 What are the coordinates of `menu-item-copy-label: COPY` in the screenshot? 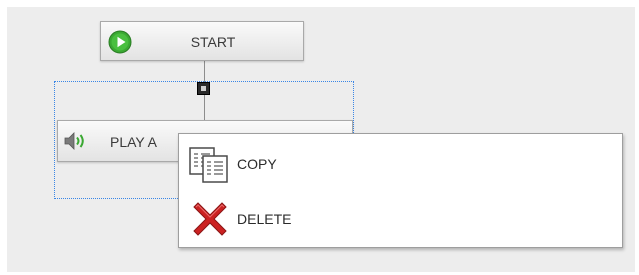 It's located at (257, 164).